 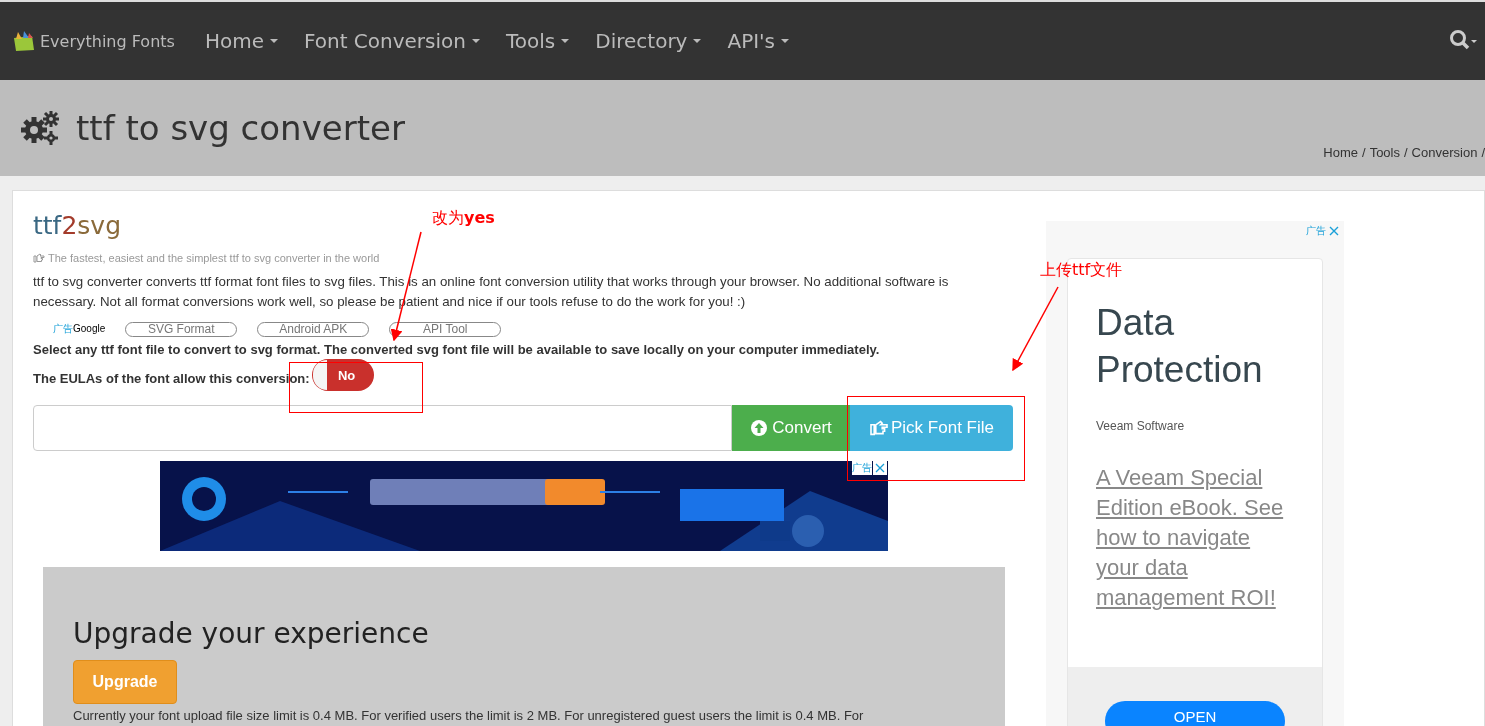 What do you see at coordinates (342, 375) in the screenshot?
I see `eula-toggle: No` at bounding box center [342, 375].